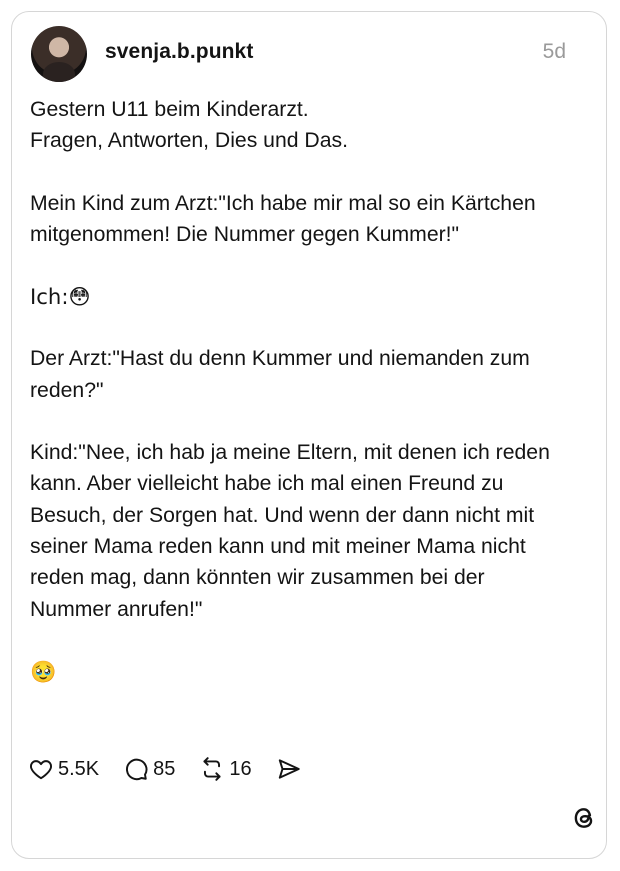 This screenshot has width=620, height=871. I want to click on comment-count: 85, so click(164, 768).